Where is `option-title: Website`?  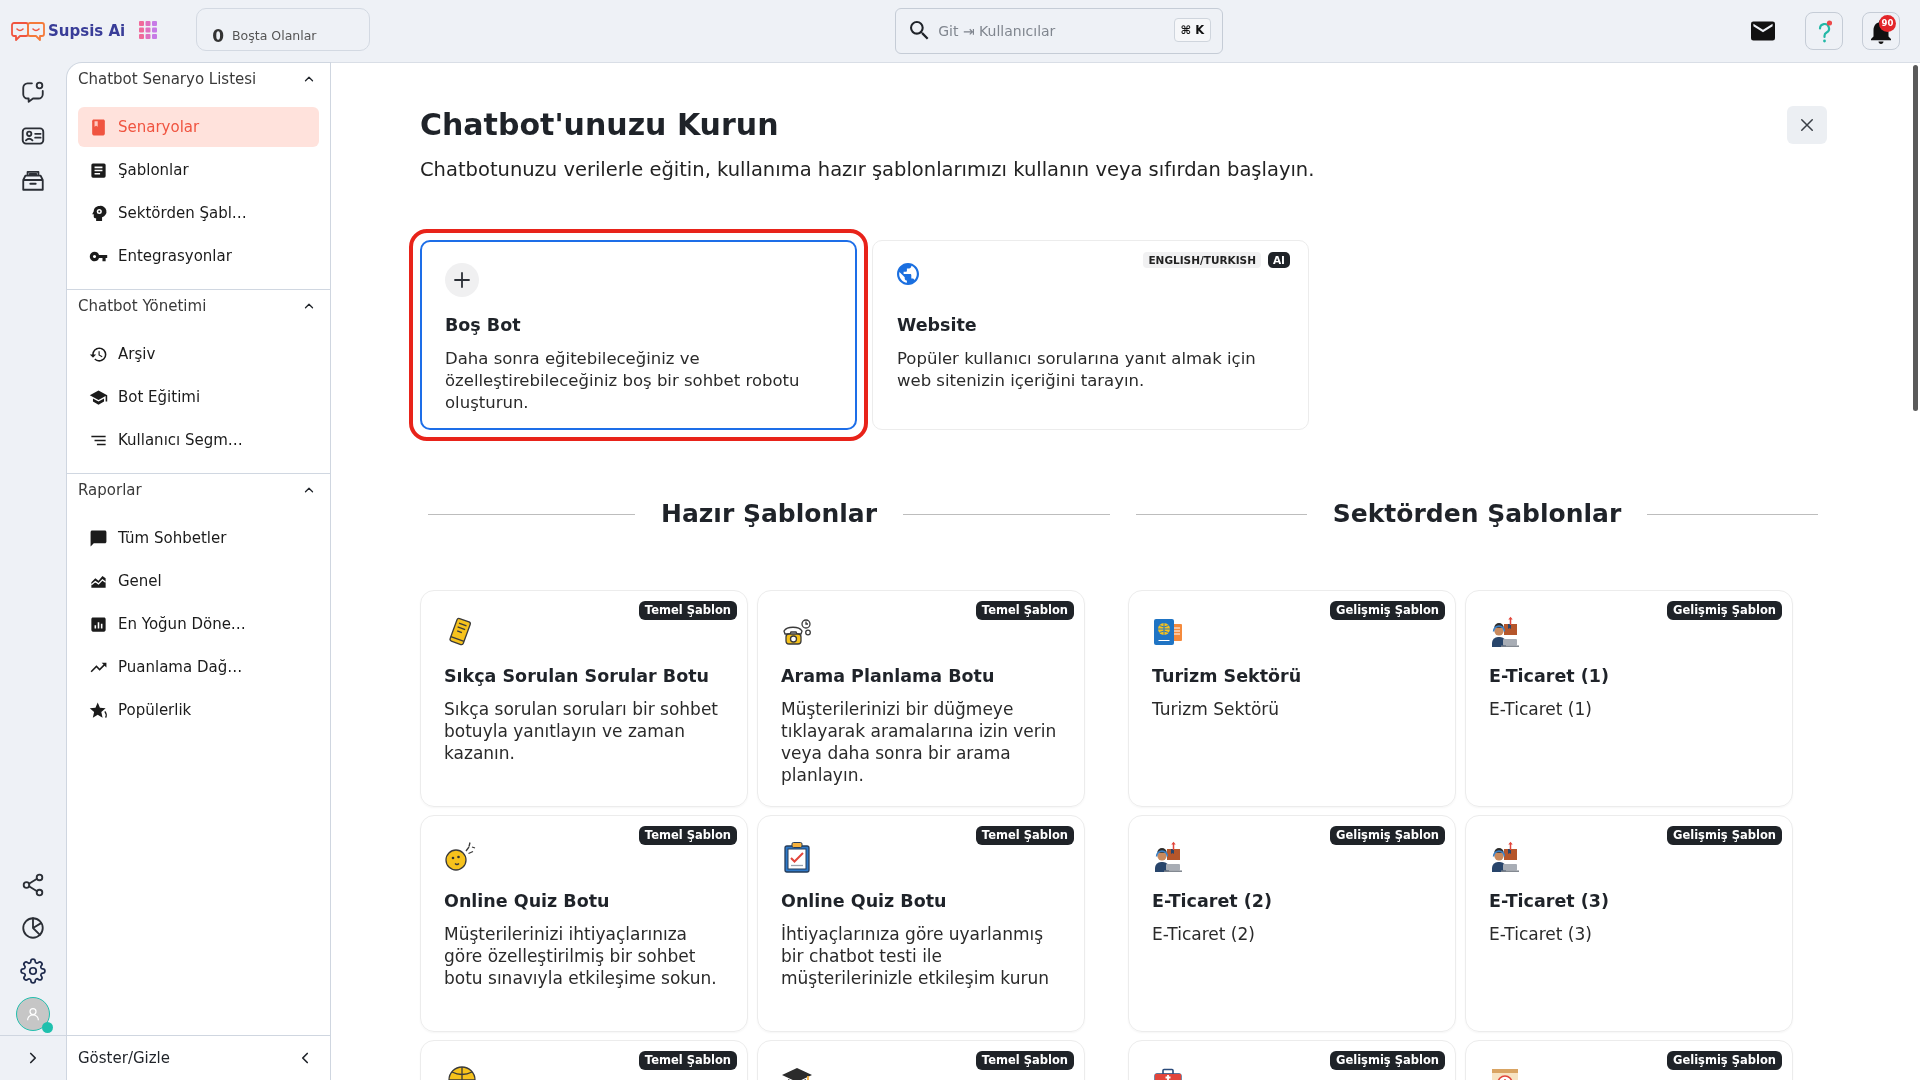 option-title: Website is located at coordinates (937, 325).